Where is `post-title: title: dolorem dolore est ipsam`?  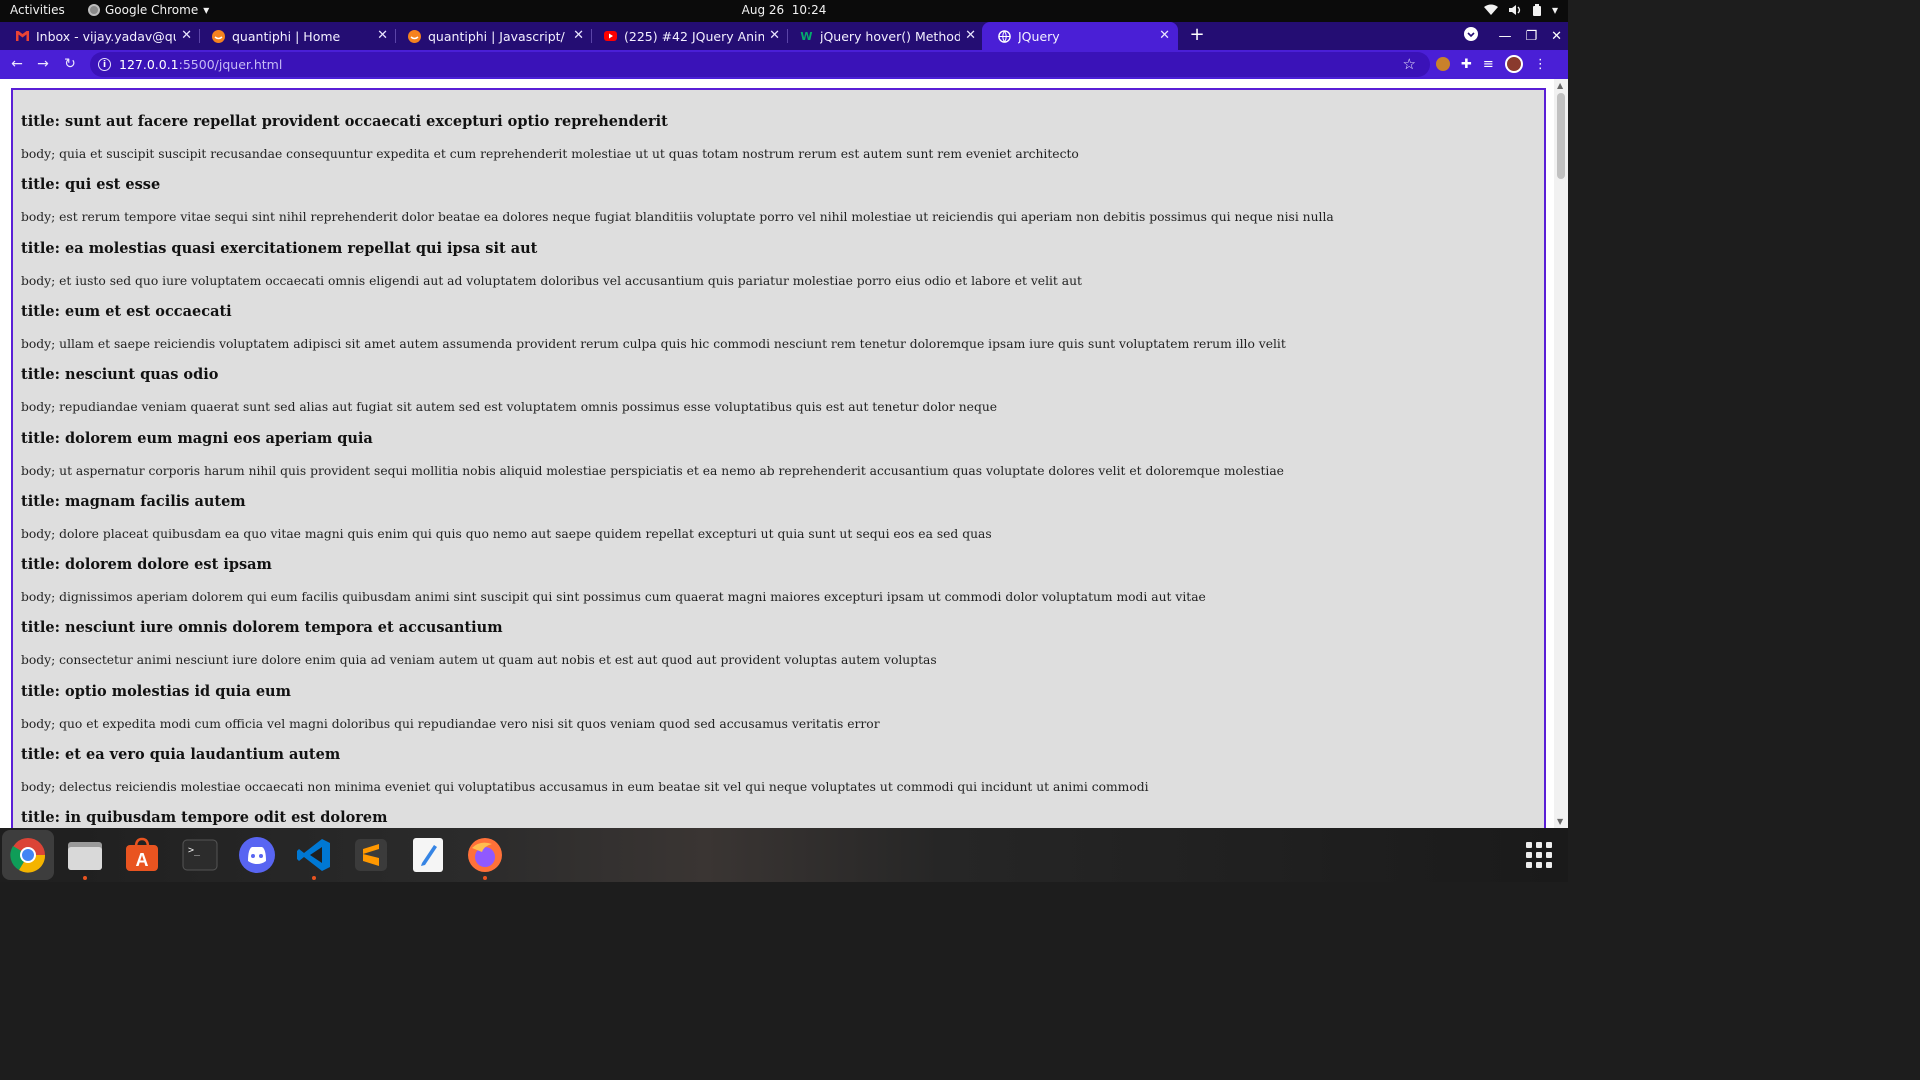
post-title: title: dolorem dolore est ipsam is located at coordinates (146, 565).